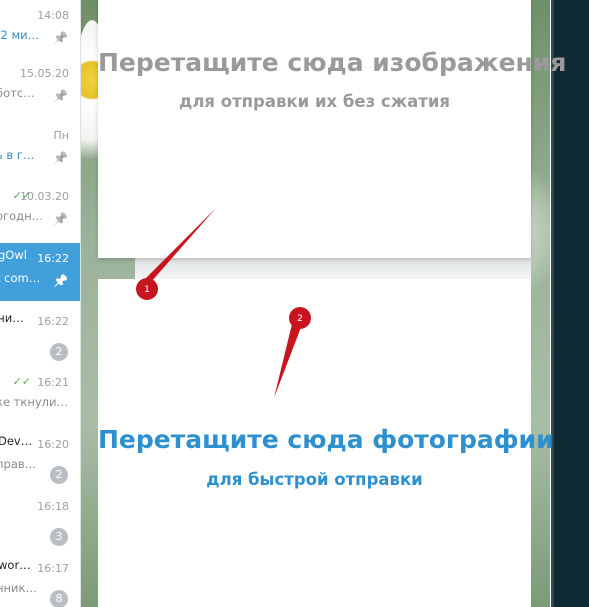 The width and height of the screenshot is (589, 607). I want to click on chat-list-item: wor… нник… 16:17 8, so click(40, 580).